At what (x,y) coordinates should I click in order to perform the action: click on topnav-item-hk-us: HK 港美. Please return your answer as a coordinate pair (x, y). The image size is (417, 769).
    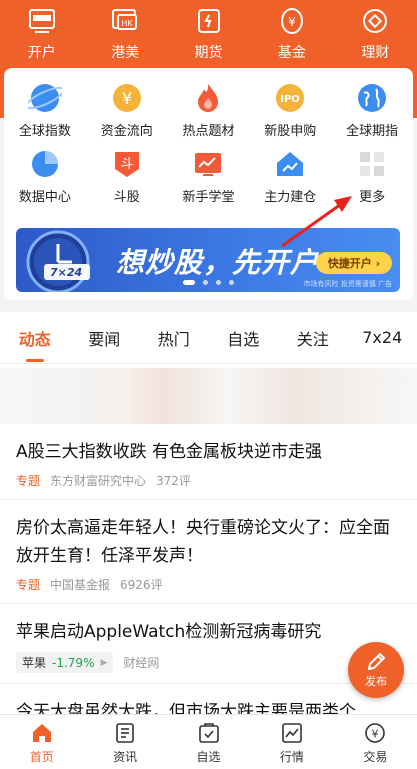
    Looking at the image, I should click on (124, 35).